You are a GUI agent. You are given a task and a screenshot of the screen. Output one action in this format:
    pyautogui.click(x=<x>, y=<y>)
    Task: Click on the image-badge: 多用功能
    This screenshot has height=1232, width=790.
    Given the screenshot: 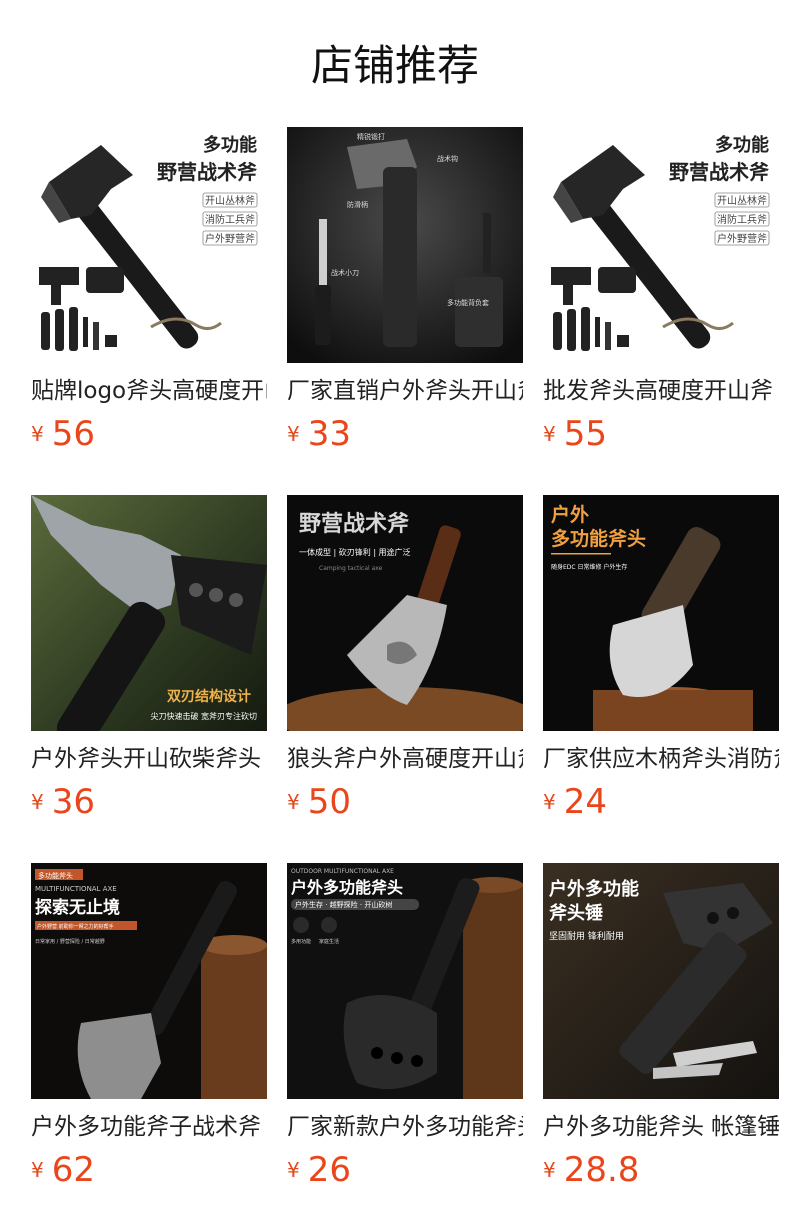 What is the action you would take?
    pyautogui.click(x=301, y=941)
    